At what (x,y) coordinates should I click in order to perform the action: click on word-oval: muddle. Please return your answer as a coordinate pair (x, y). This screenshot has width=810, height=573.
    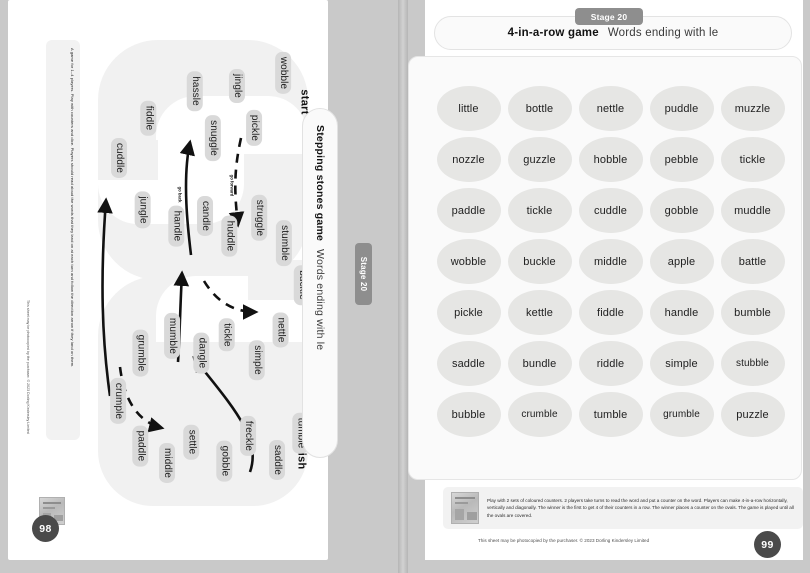
    Looking at the image, I should click on (752, 210).